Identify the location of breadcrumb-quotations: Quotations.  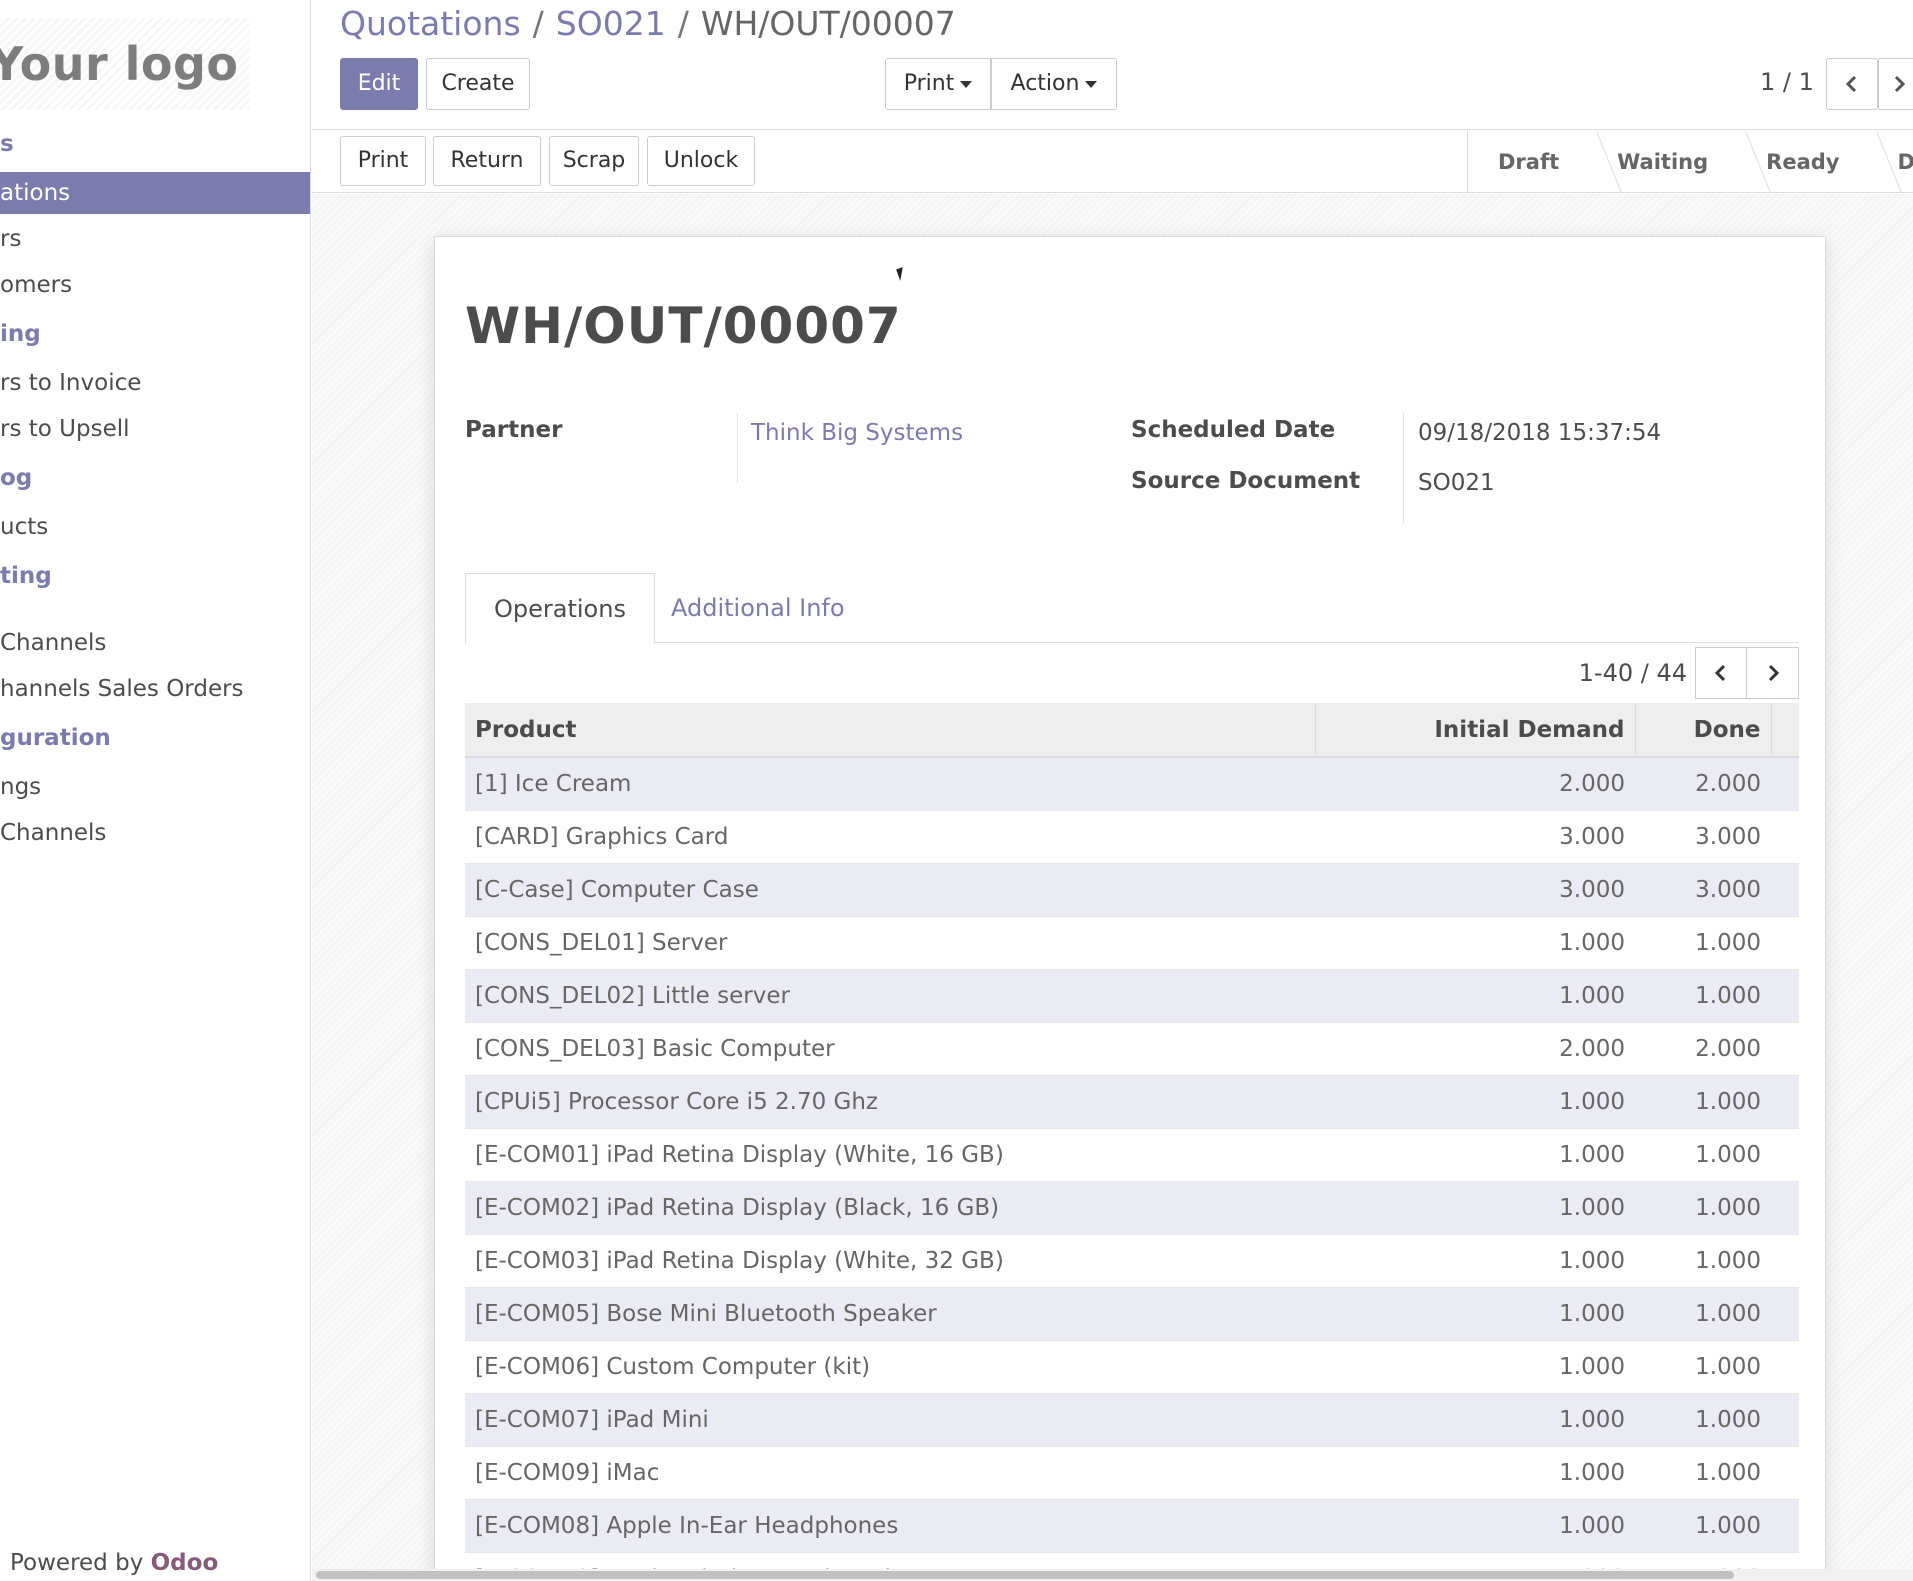
(430, 23).